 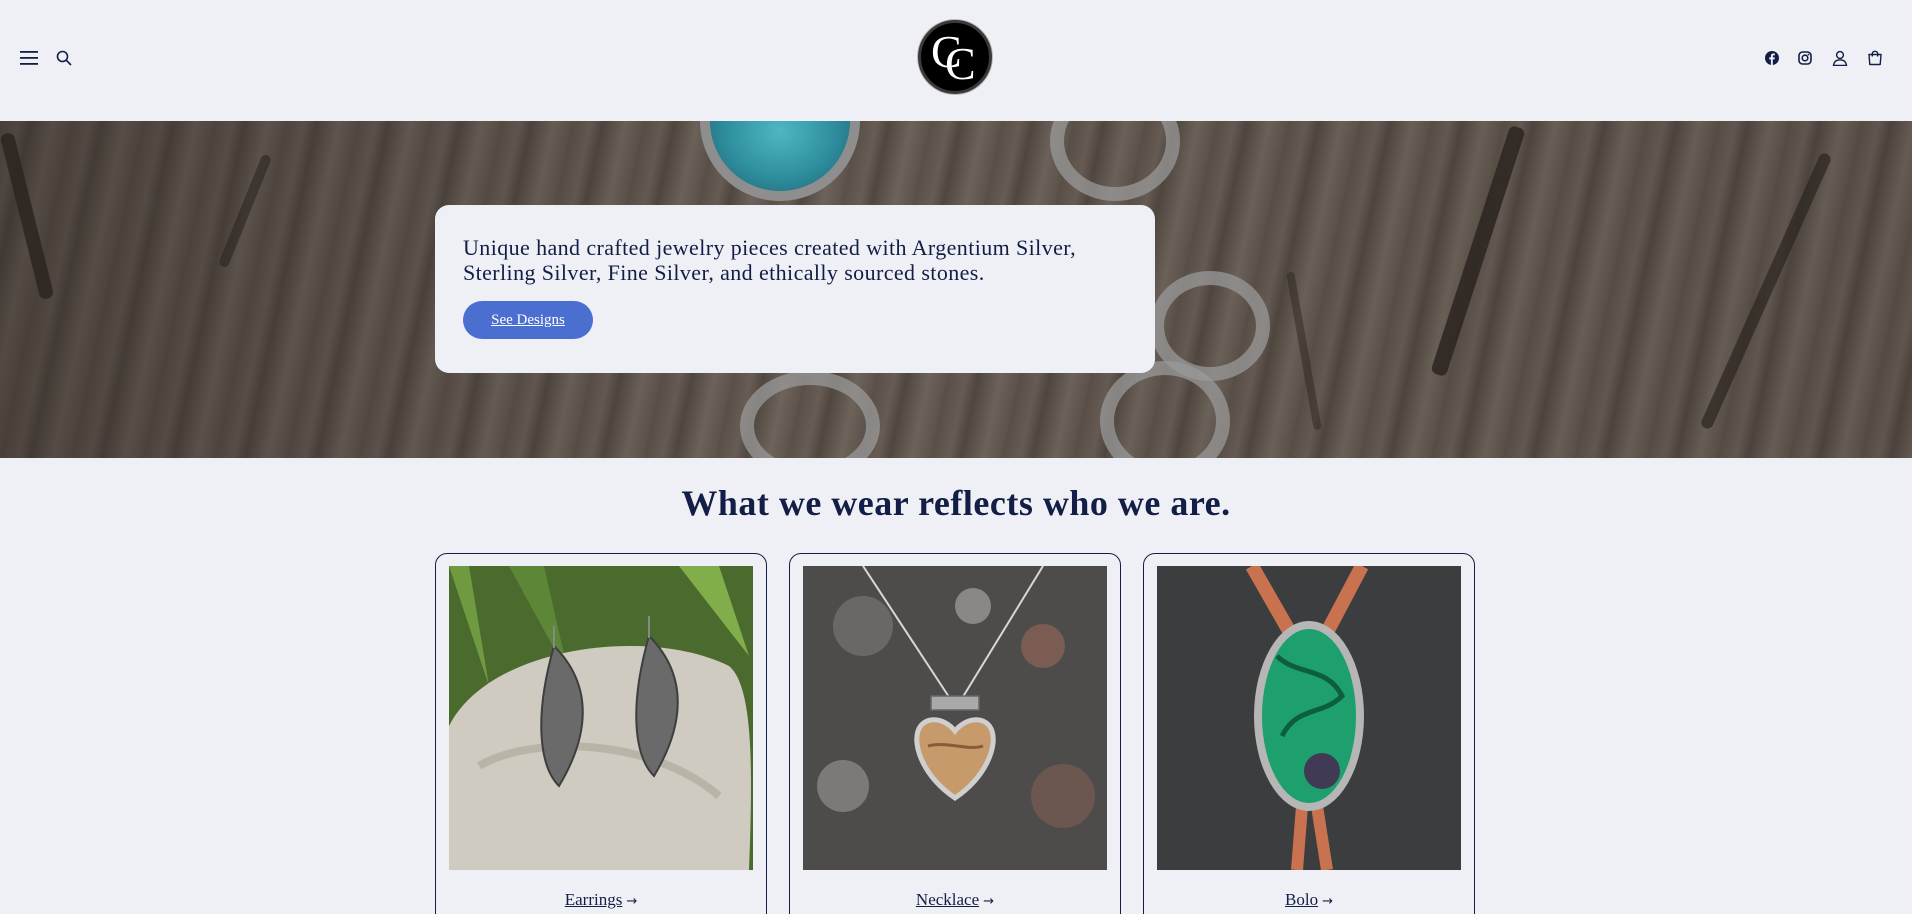 I want to click on logo-mark: CC, so click(x=953, y=57).